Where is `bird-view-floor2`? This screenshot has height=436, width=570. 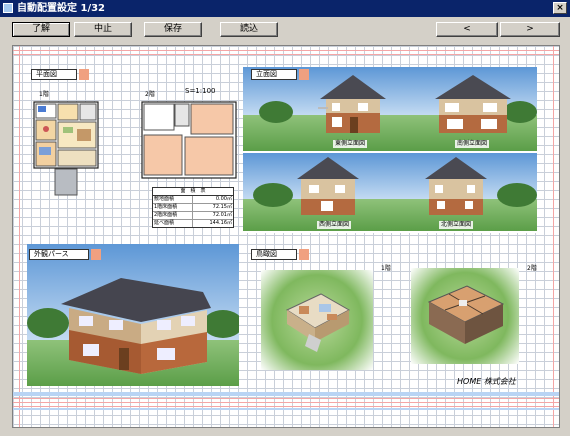
bird-view-floor2 is located at coordinates (465, 316).